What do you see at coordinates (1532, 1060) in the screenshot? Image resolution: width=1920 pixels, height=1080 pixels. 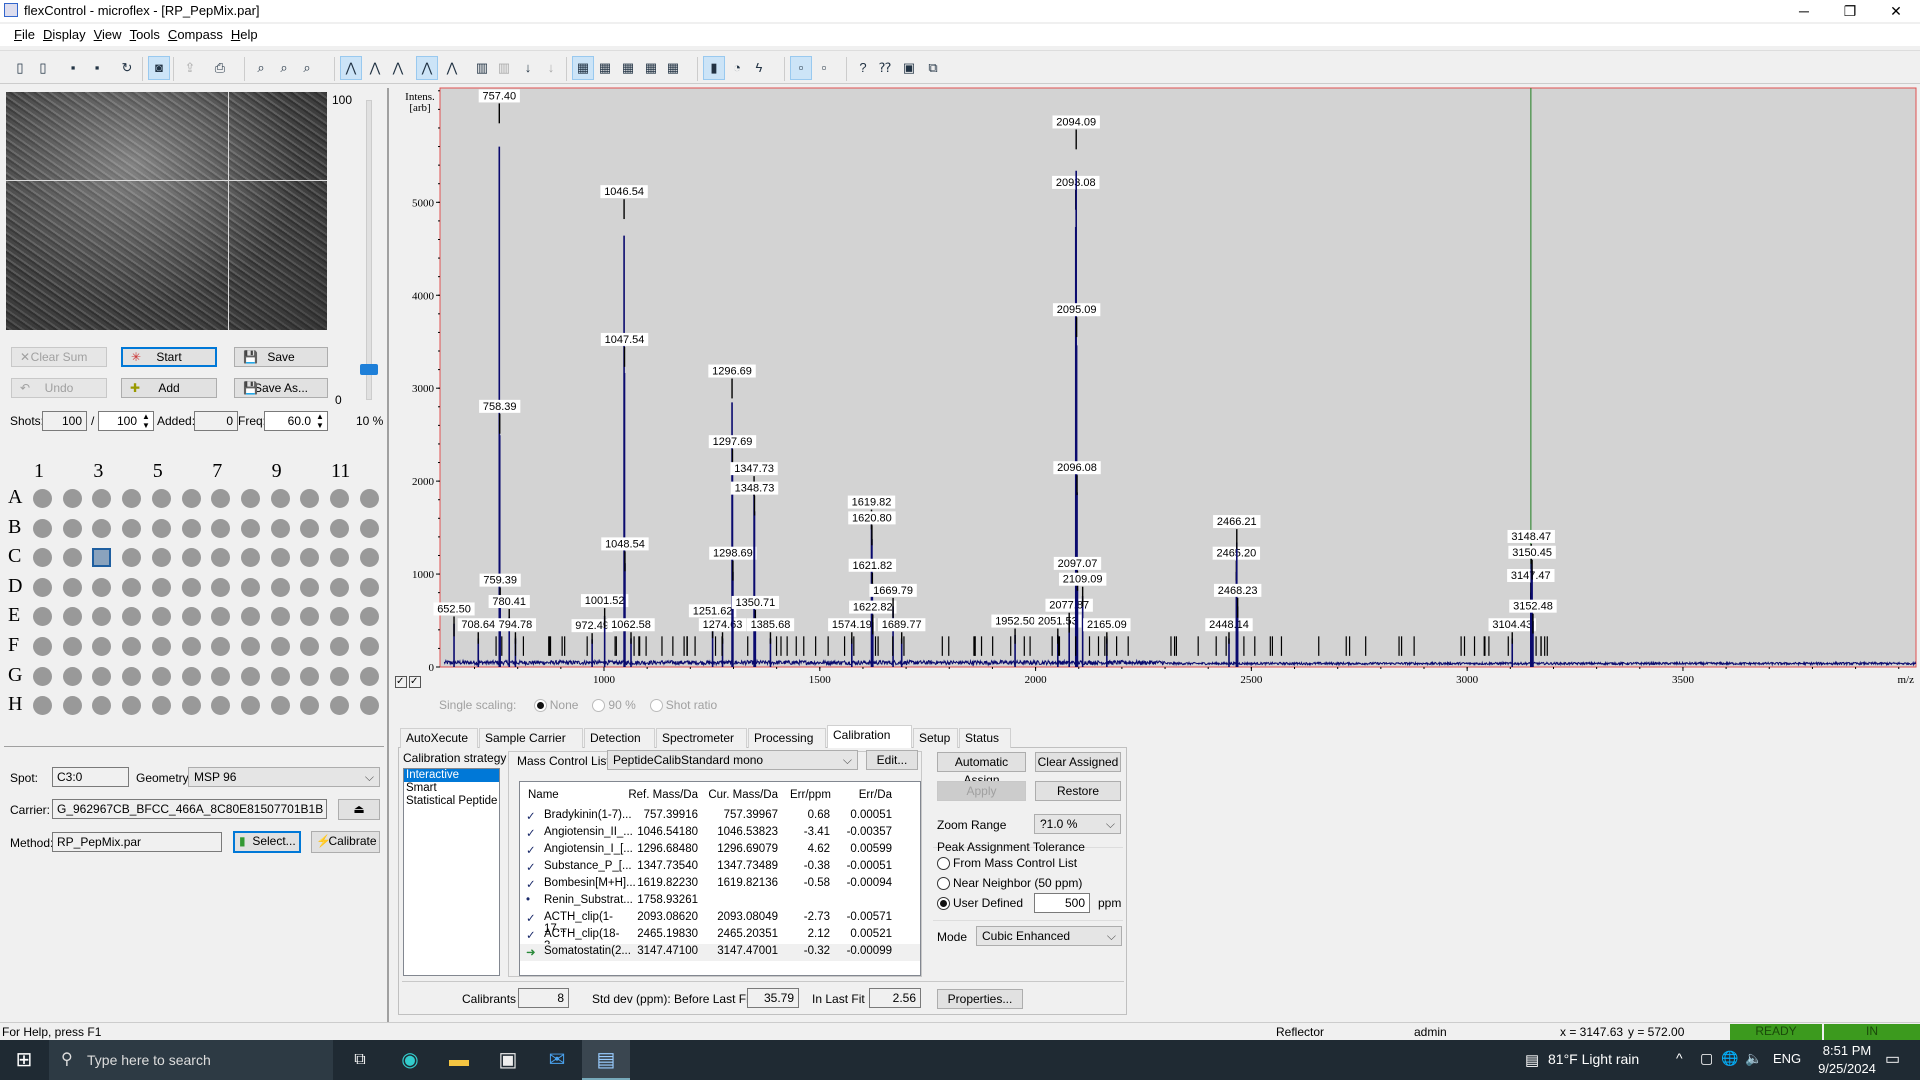 I see `weather-icon: ▤` at bounding box center [1532, 1060].